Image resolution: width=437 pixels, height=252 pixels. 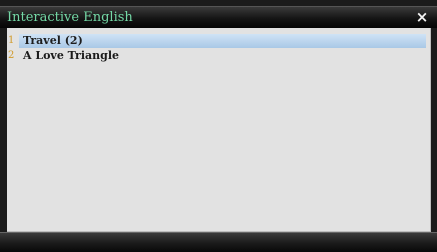 What do you see at coordinates (222, 41) in the screenshot?
I see `list-item-label: Travel (2)` at bounding box center [222, 41].